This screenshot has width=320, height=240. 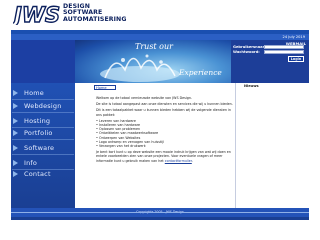 I want to click on menu-item-webdesign: Webdesign, so click(x=43, y=106).